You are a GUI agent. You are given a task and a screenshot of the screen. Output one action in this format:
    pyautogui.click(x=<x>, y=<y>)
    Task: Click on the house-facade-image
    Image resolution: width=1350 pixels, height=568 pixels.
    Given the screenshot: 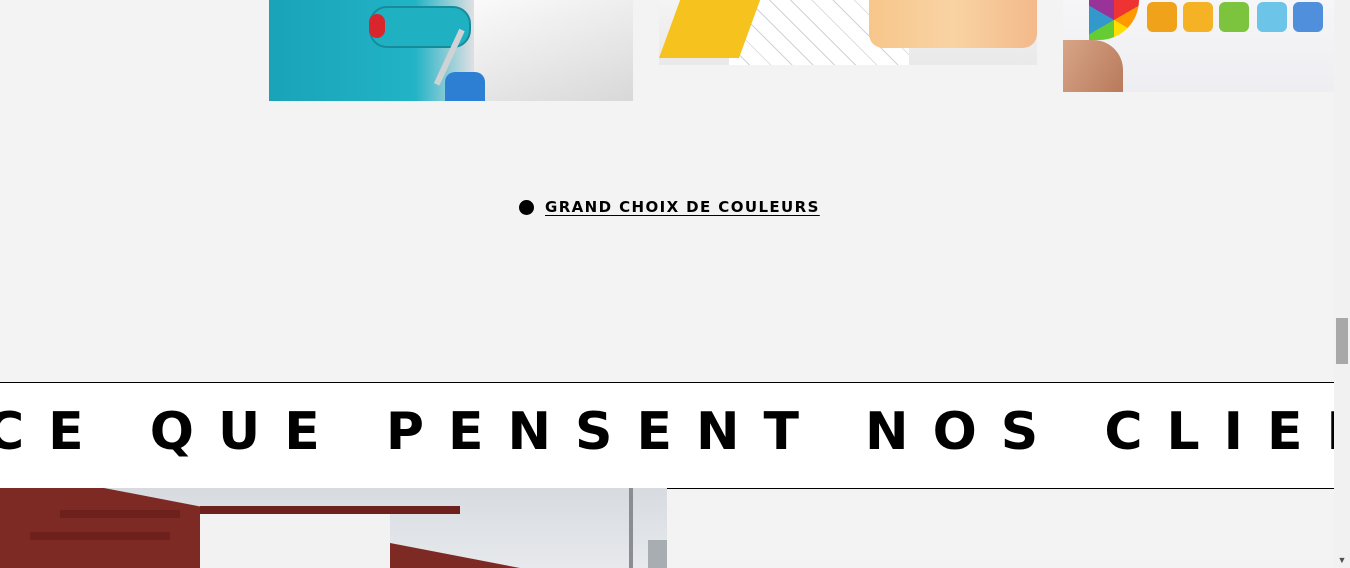 What is the action you would take?
    pyautogui.click(x=333, y=528)
    